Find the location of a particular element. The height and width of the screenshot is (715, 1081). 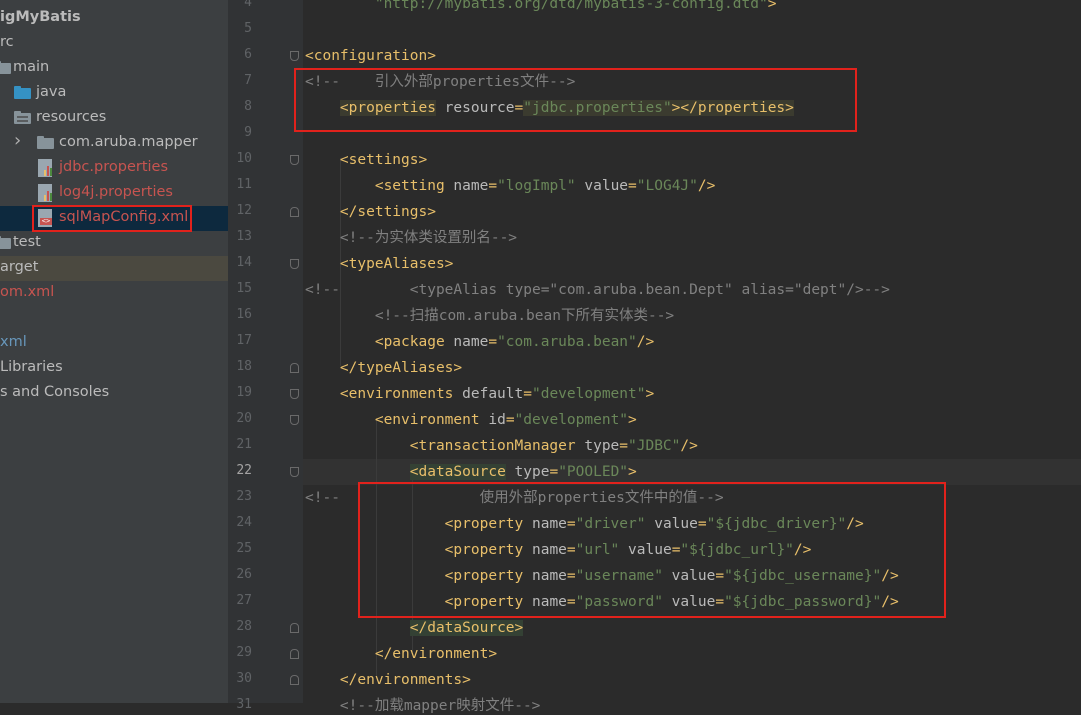

code-token: "${jdbc_password}" is located at coordinates (803, 602).